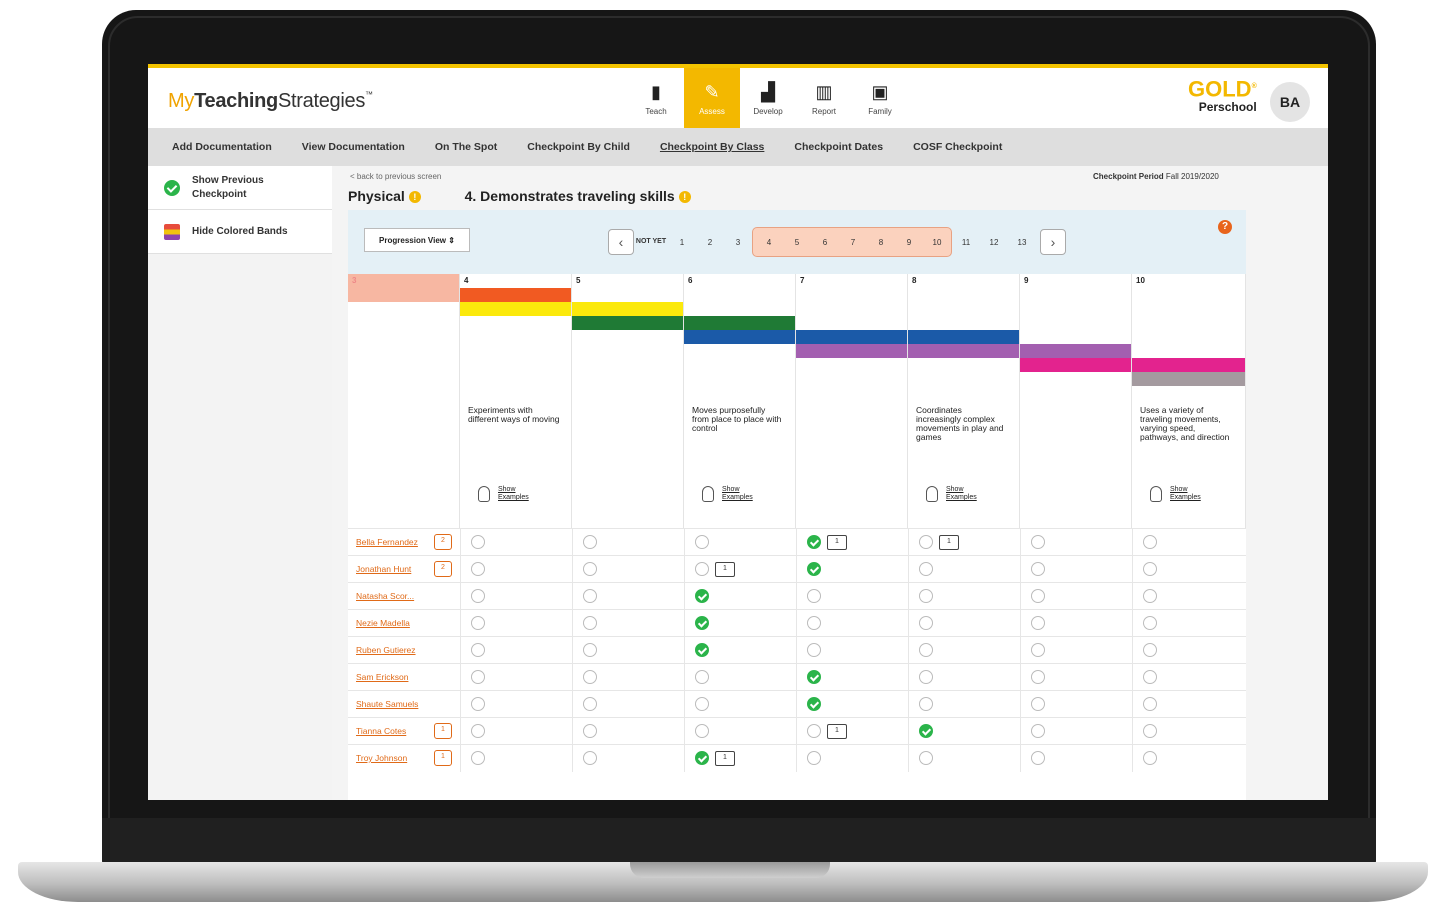 This screenshot has height=911, width=1446. What do you see at coordinates (853, 242) in the screenshot?
I see `pager-level: 7` at bounding box center [853, 242].